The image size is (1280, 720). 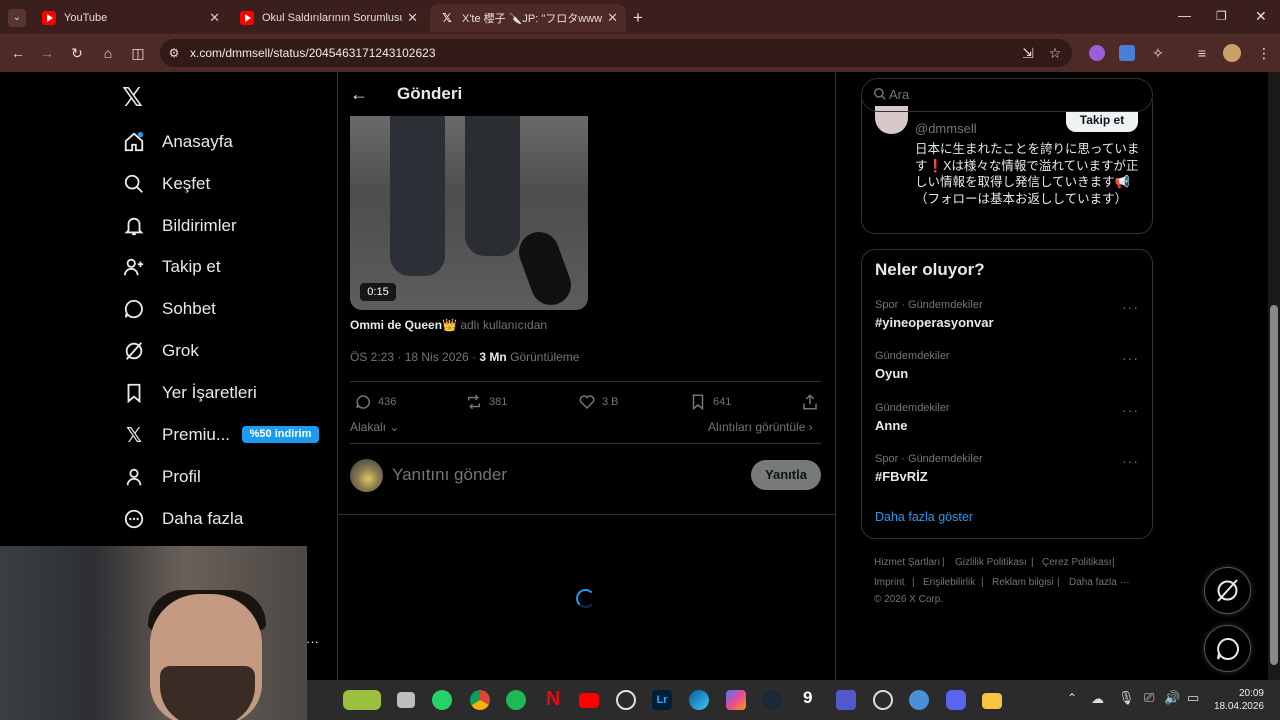 What do you see at coordinates (1055, 53) in the screenshot?
I see `bookmark-star-icon: ☆` at bounding box center [1055, 53].